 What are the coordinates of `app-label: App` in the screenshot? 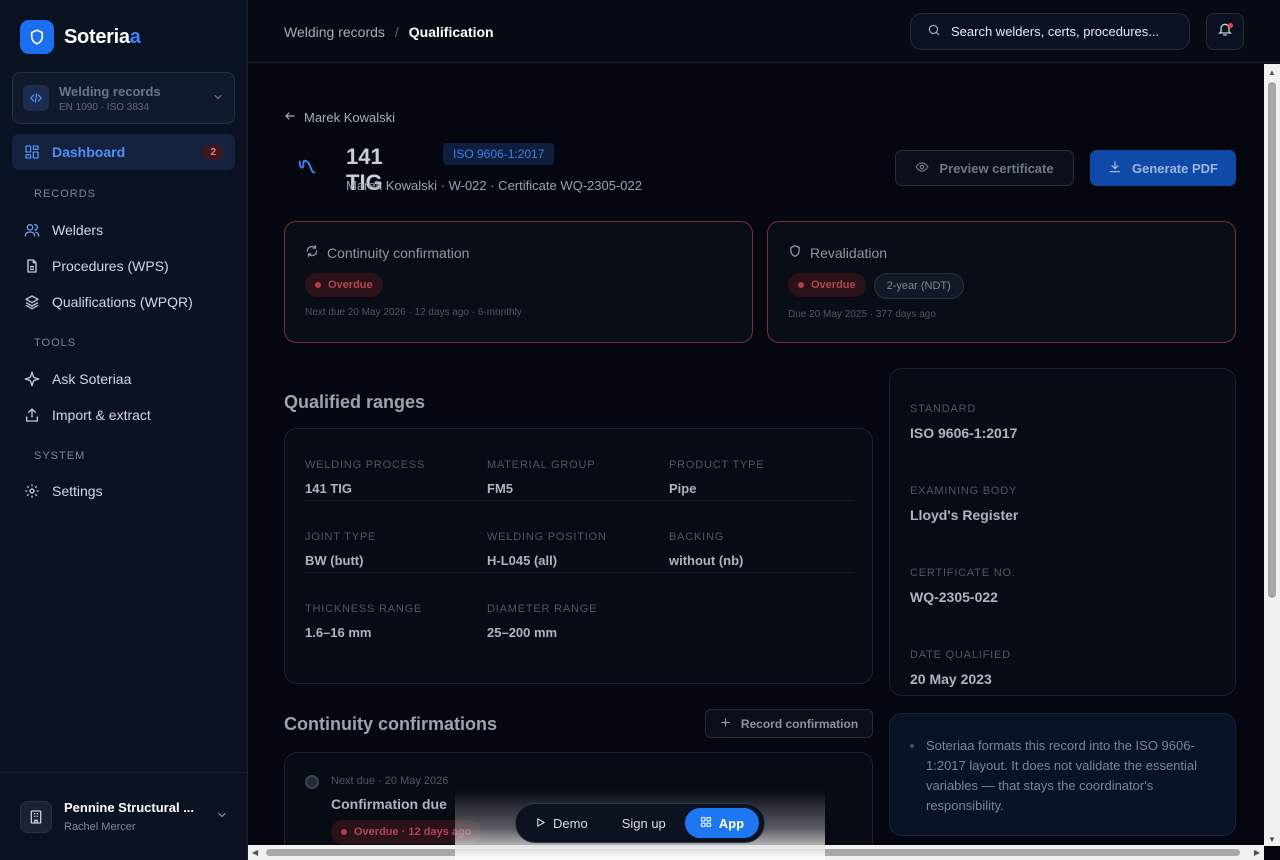 It's located at (731, 823).